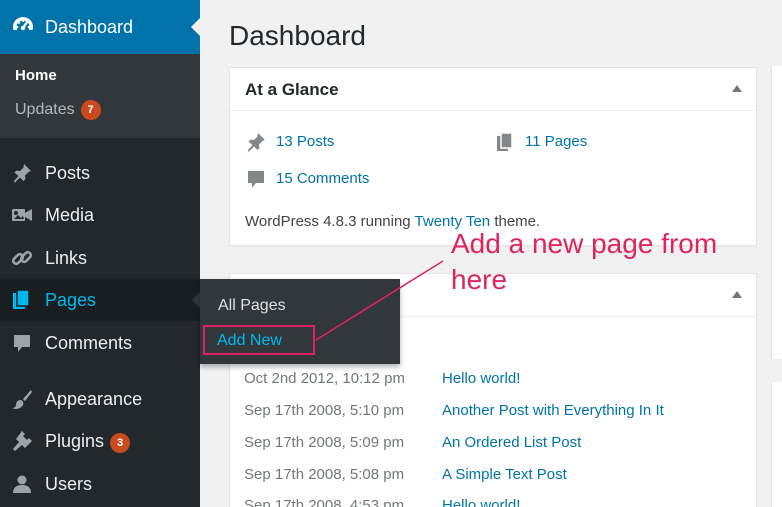 The height and width of the screenshot is (507, 782). What do you see at coordinates (330, 221) in the screenshot?
I see `version-text: WordPress 4.8.3 running` at bounding box center [330, 221].